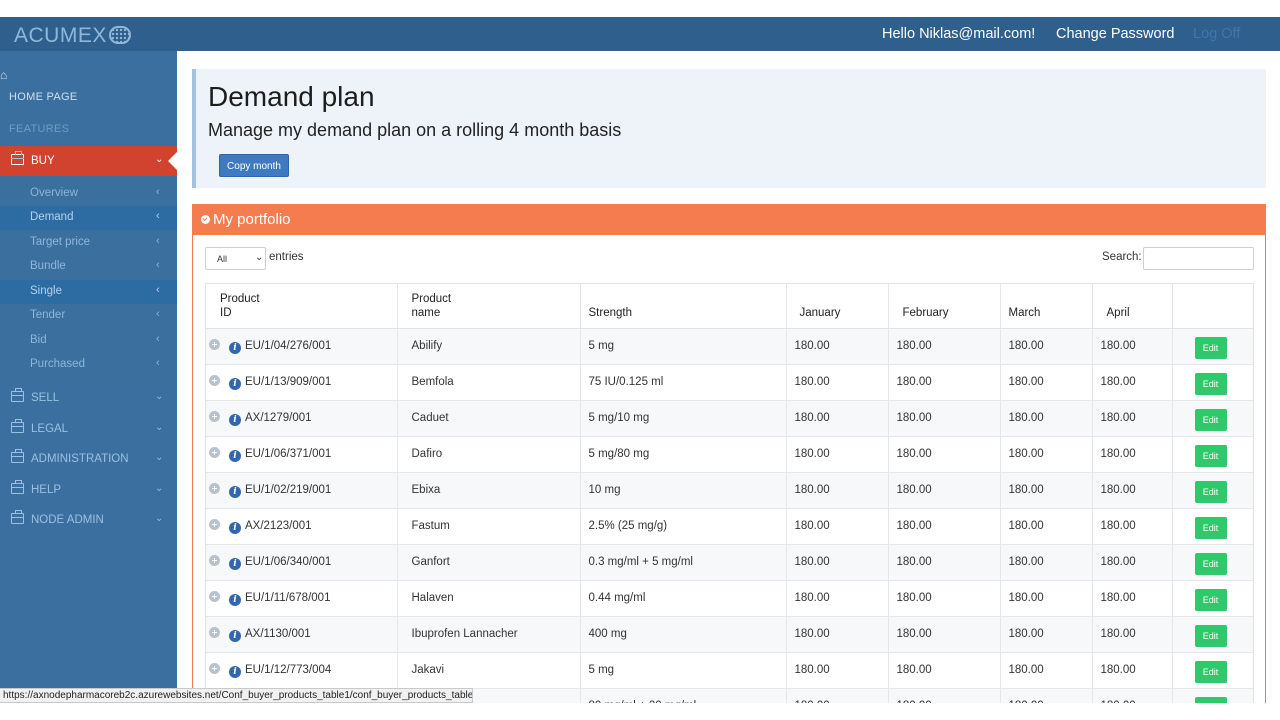  I want to click on col-header-product-id: Product ID, so click(302, 306).